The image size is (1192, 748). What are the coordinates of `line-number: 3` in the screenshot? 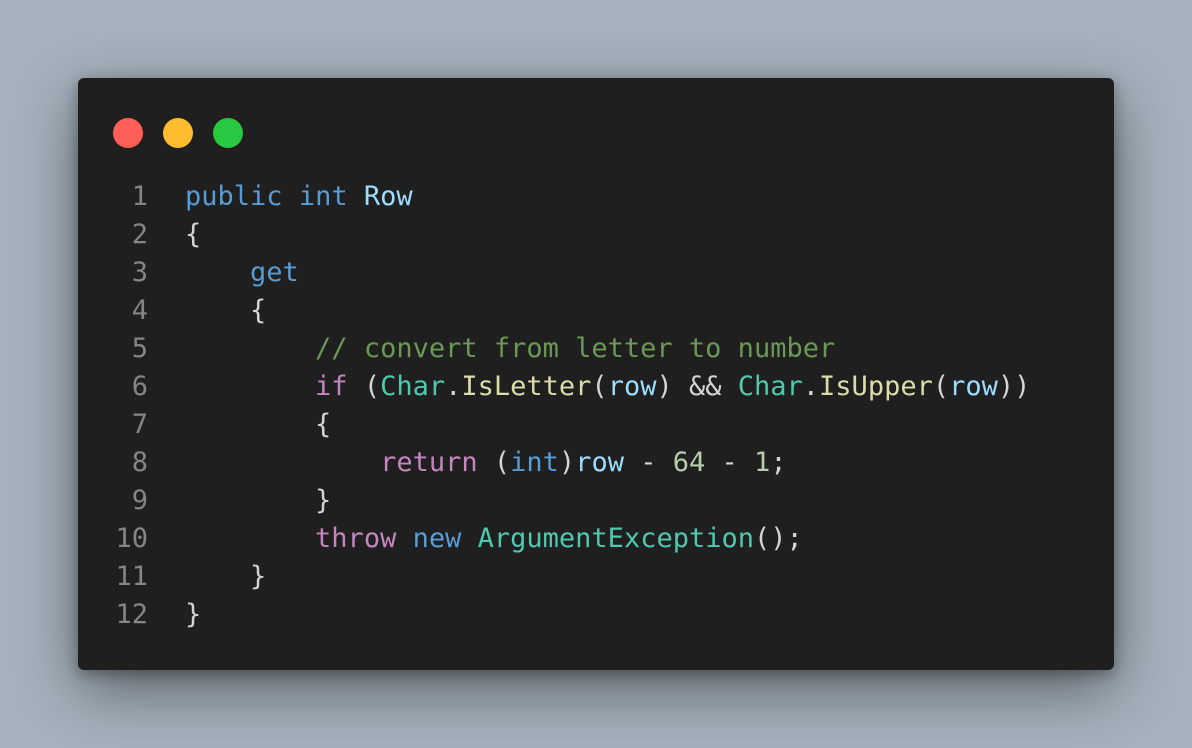 It's located at (139, 272).